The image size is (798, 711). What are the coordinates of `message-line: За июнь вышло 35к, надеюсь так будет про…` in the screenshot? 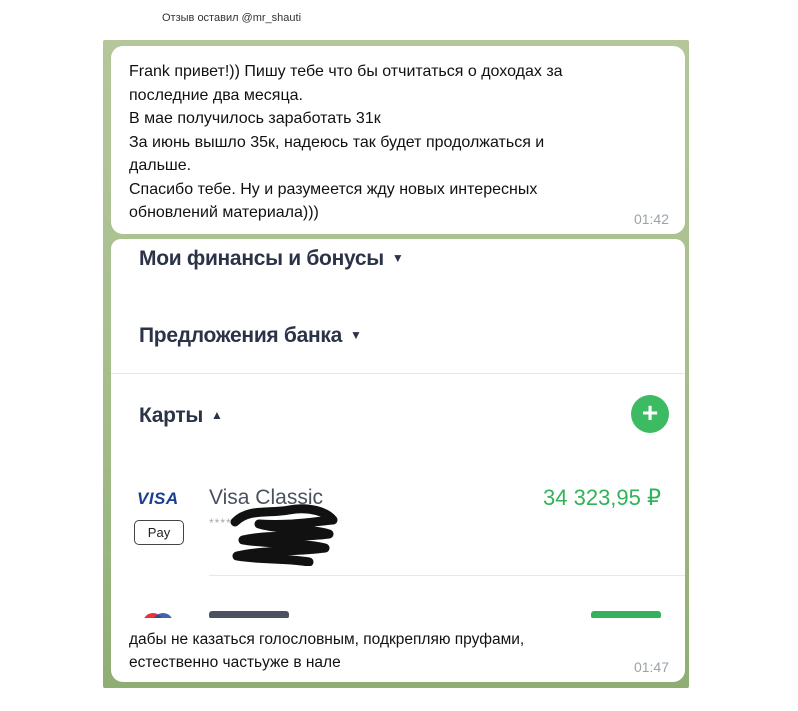 It's located at (337, 142).